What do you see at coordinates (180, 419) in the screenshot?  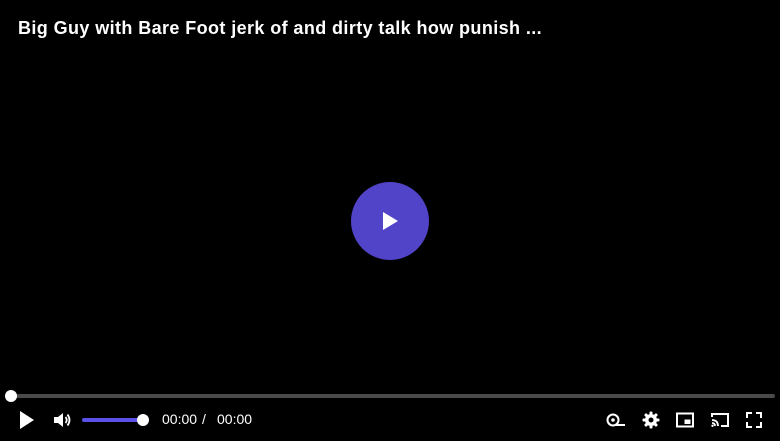 I see `current-time: 00:00` at bounding box center [180, 419].